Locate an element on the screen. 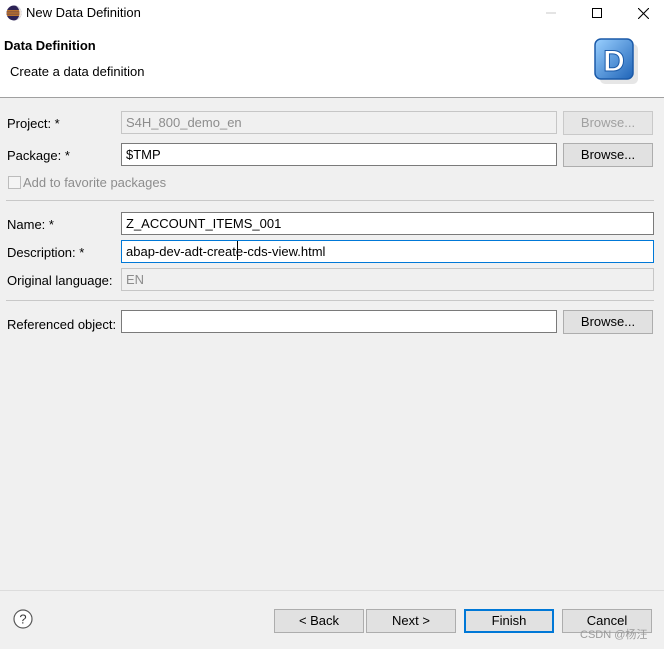 The image size is (664, 649). page-title: Data Definition is located at coordinates (50, 45).